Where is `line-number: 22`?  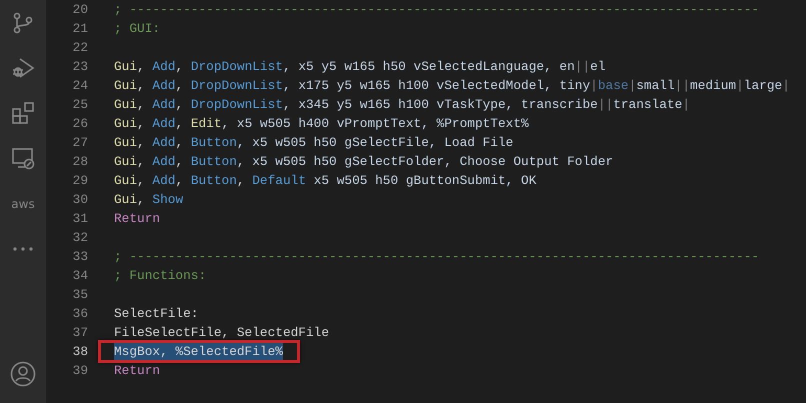 line-number: 22 is located at coordinates (80, 48).